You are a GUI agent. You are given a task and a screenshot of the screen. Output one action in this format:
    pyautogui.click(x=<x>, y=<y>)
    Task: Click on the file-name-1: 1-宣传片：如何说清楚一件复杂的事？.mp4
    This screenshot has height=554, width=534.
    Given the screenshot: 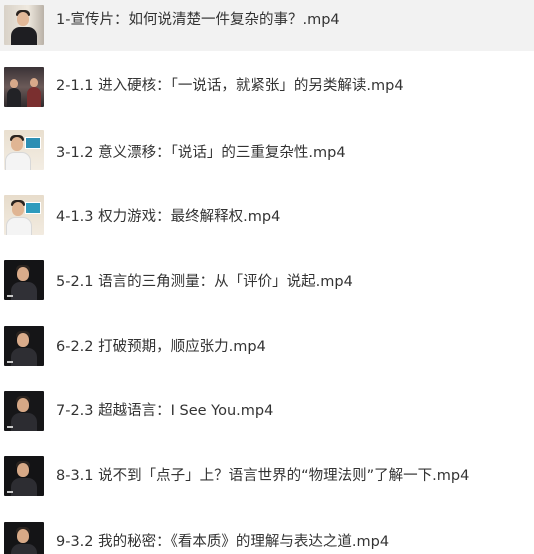 What is the action you would take?
    pyautogui.click(x=198, y=20)
    